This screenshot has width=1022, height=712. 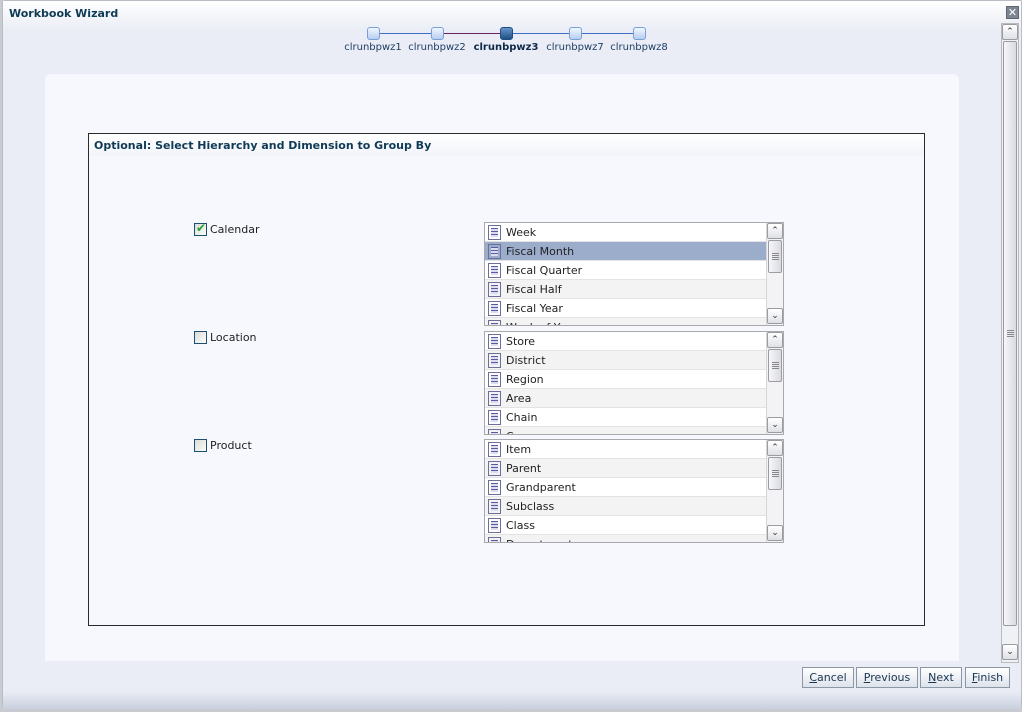 I want to click on dialog-scrollbar: ⌃ ⌄, so click(x=1010, y=343).